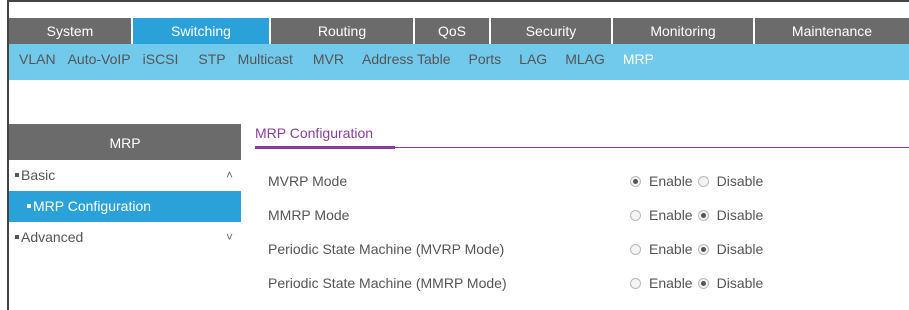  Describe the element at coordinates (161, 59) in the screenshot. I see `submenu-iscsi: iSCSI` at that location.